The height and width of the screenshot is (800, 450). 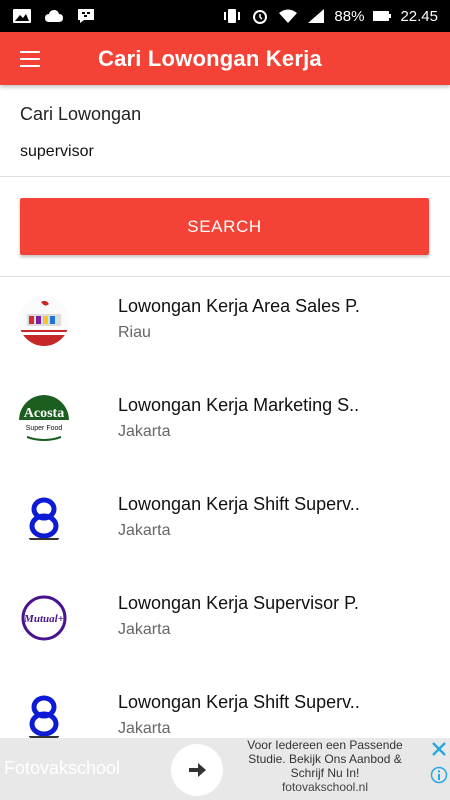 What do you see at coordinates (86, 16) in the screenshot?
I see `bbm-icon` at bounding box center [86, 16].